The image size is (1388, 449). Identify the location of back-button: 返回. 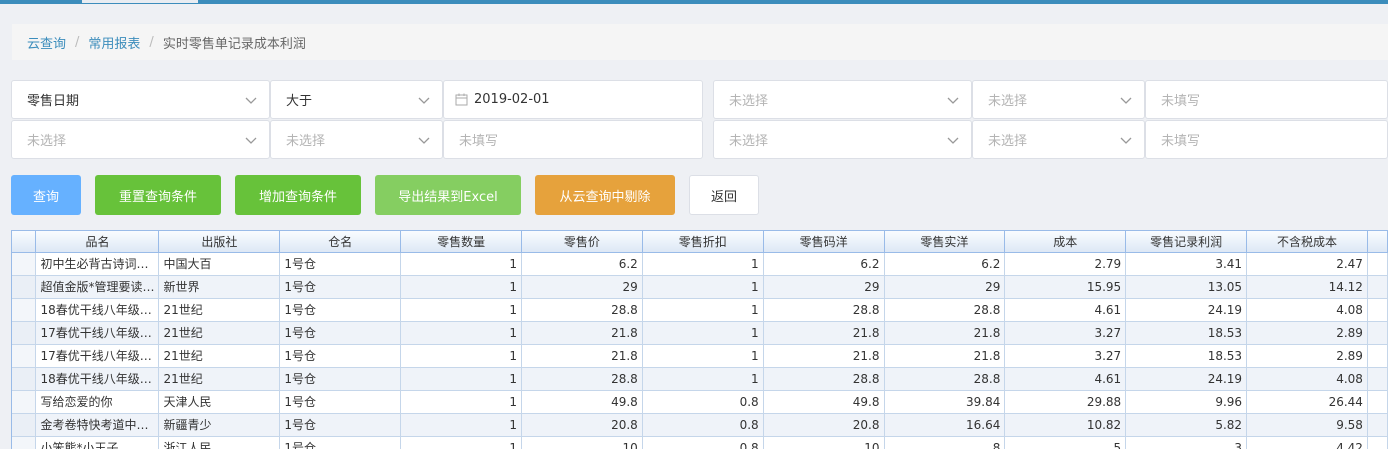
(724, 195).